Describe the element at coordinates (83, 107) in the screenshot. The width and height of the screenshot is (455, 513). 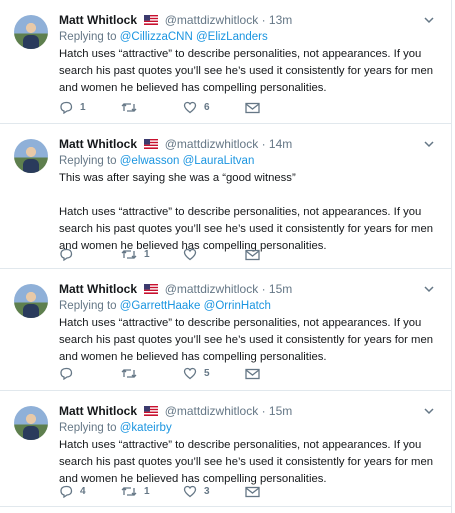
I see `reply-count: 1` at that location.